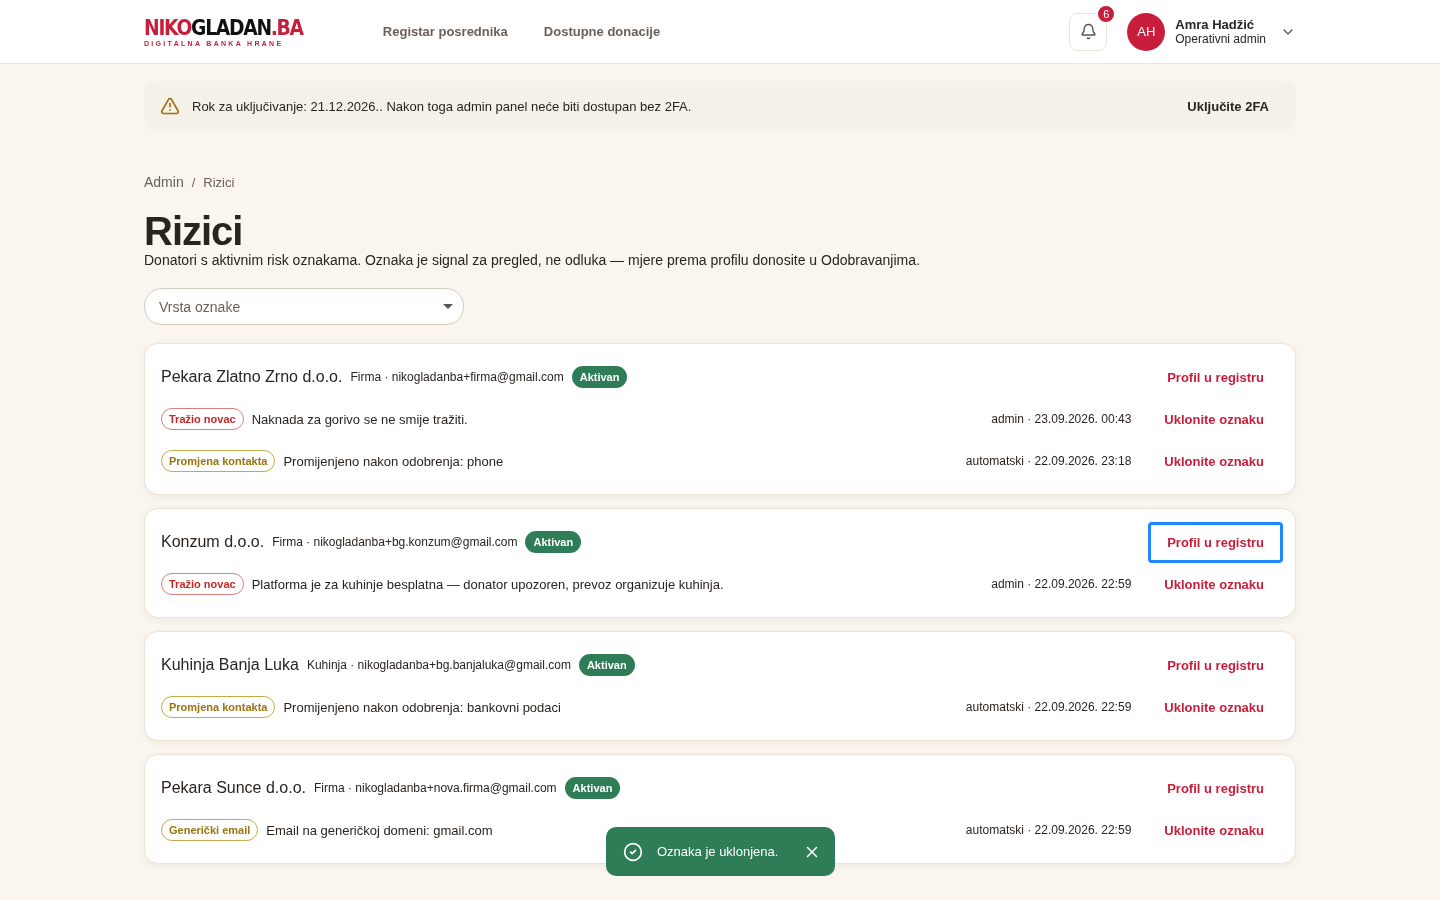 Image resolution: width=1440 pixels, height=900 pixels. What do you see at coordinates (359, 419) in the screenshot?
I see `flag-description: Naknada za gorivo se ne smije tražiti.` at bounding box center [359, 419].